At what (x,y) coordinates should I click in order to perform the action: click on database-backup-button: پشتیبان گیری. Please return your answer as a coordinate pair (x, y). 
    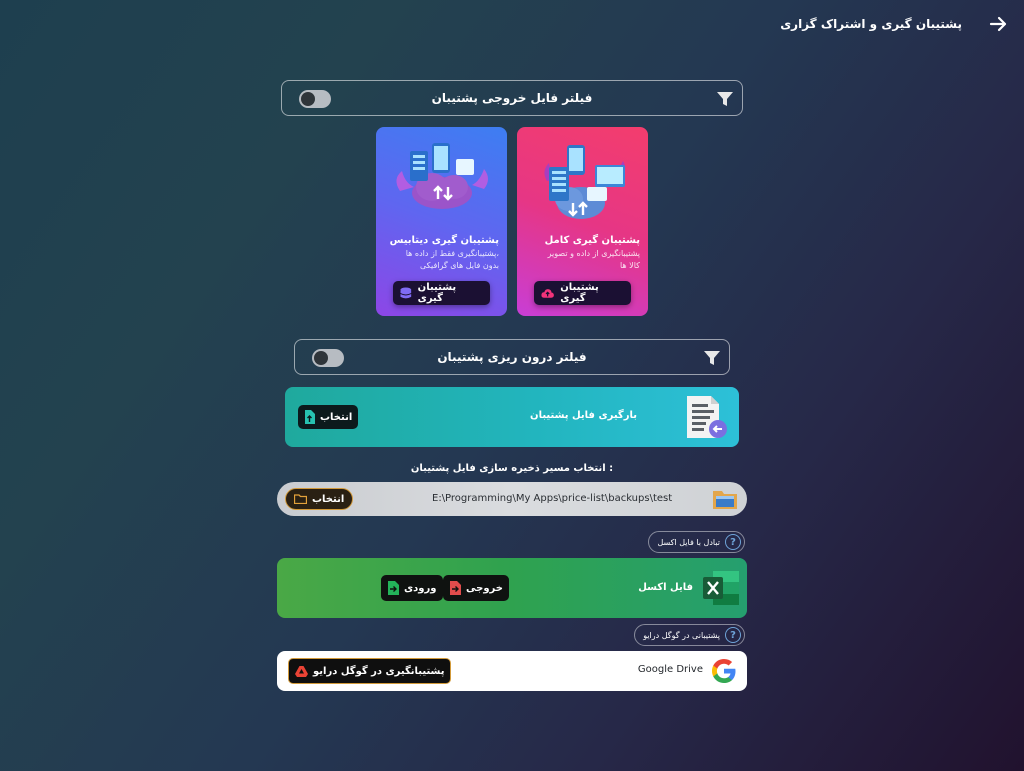
    Looking at the image, I should click on (441, 293).